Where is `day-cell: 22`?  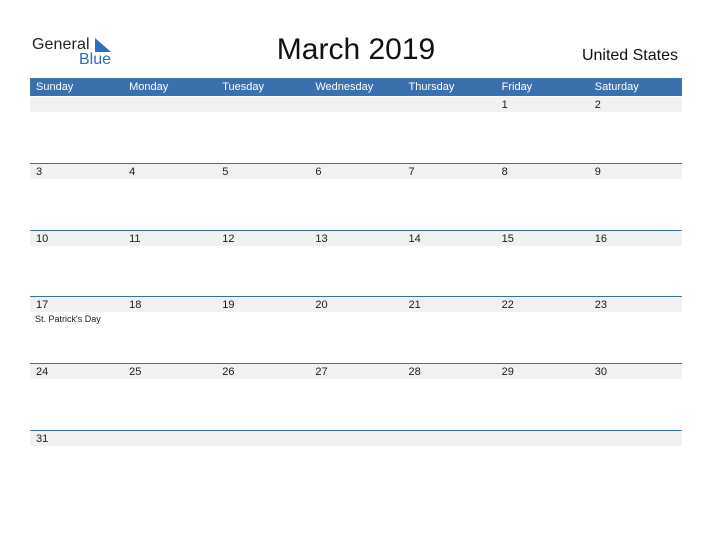 day-cell: 22 is located at coordinates (542, 304).